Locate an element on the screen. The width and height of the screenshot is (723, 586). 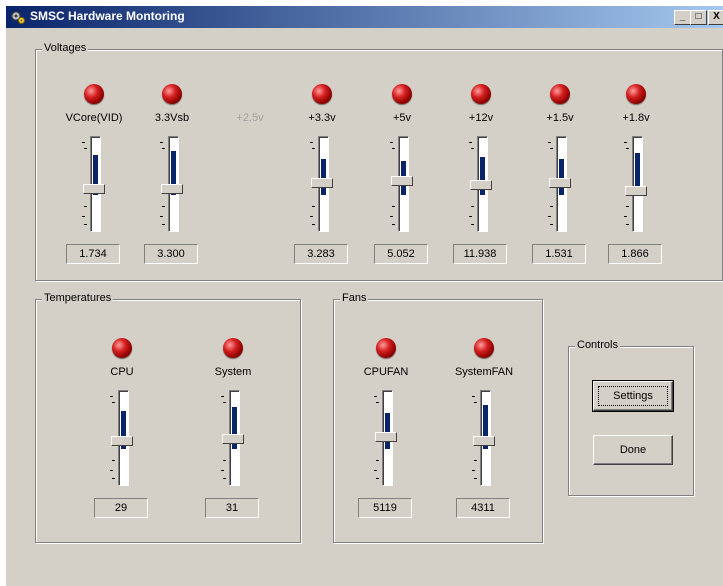
fans-sensor: CPUFAN 5119 is located at coordinates (386, 428).